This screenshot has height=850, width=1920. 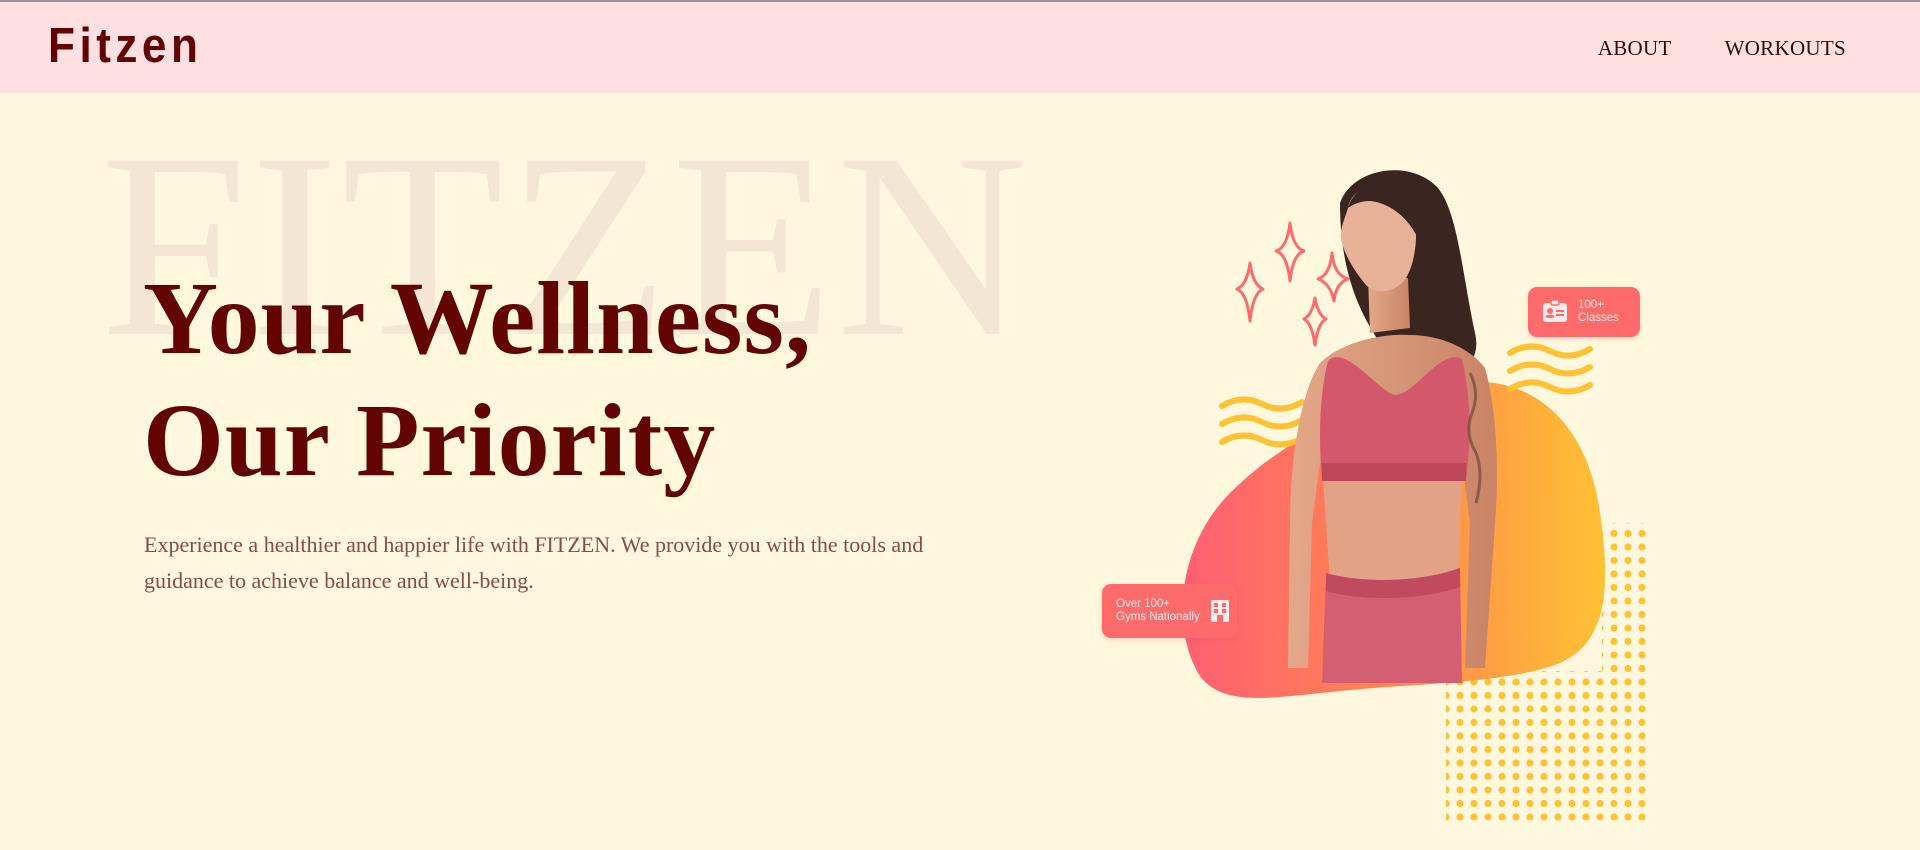 I want to click on gyms-badge-text: Over 100+ Gyms Nationally, so click(x=1158, y=611).